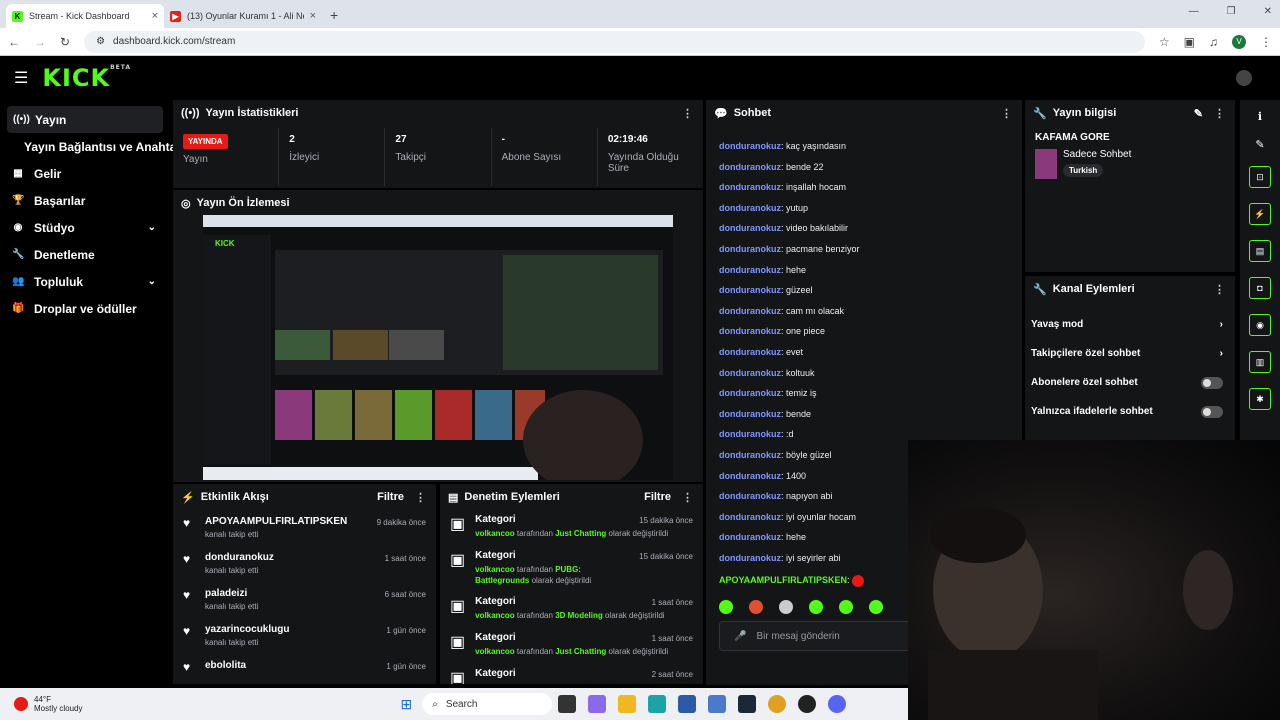  Describe the element at coordinates (1260, 399) in the screenshot. I see `wrench-icon: ✱` at that location.